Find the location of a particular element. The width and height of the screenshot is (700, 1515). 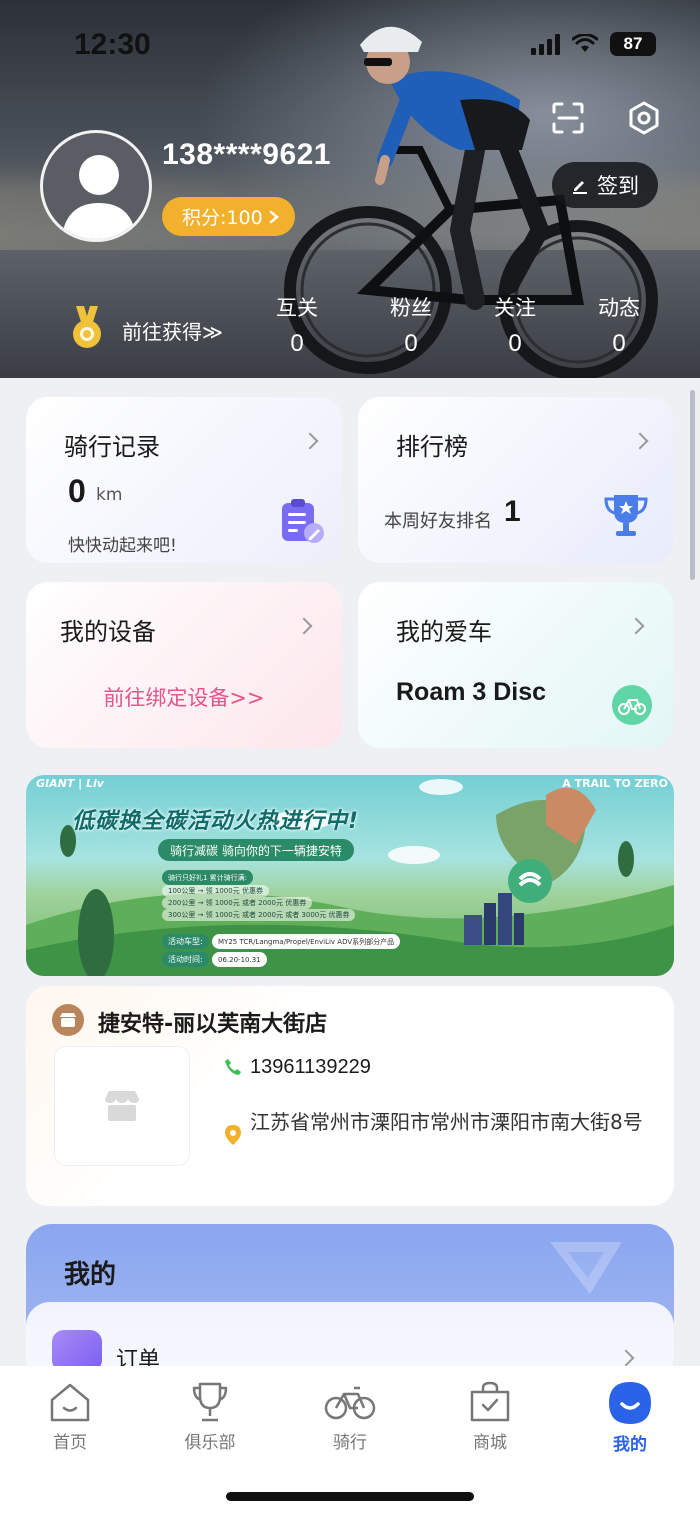

my-device-card: 我的设备 前往绑定设备>> is located at coordinates (184, 665).